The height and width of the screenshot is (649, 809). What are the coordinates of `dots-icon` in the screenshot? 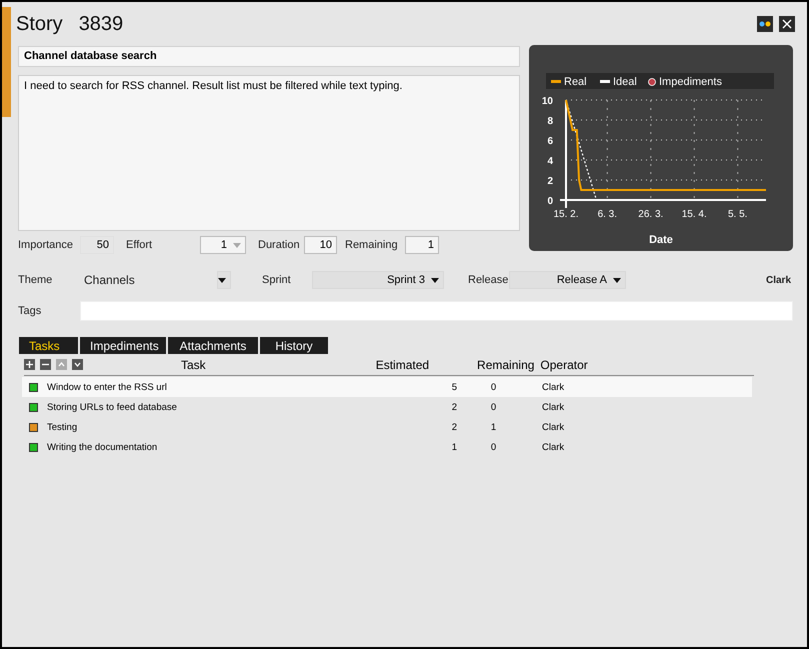 It's located at (765, 24).